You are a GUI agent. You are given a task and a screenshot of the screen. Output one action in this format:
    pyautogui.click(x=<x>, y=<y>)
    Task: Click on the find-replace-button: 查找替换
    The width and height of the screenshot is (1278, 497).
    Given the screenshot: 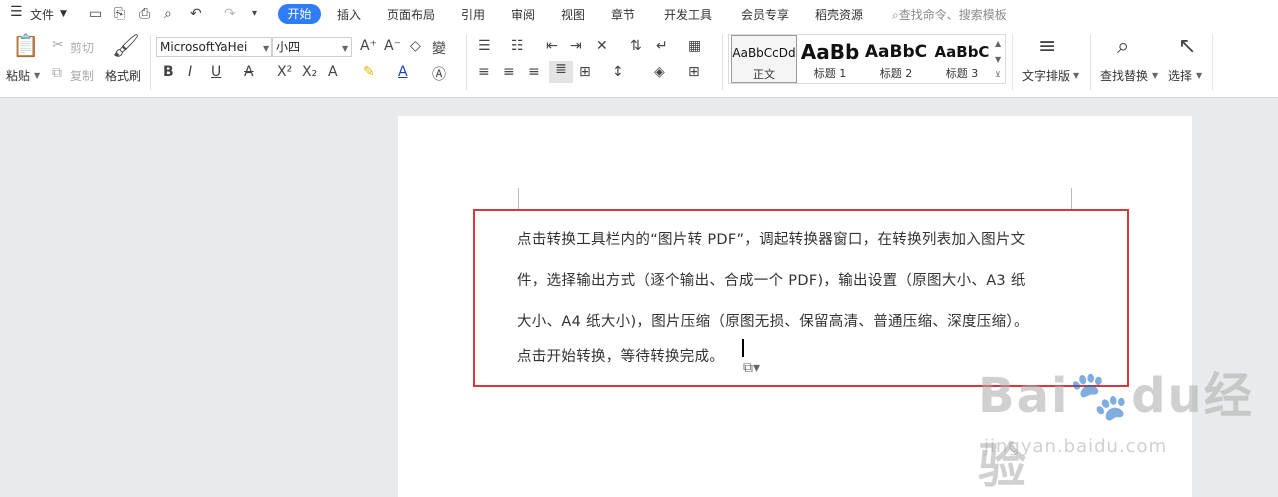 What is the action you would take?
    pyautogui.click(x=1124, y=75)
    